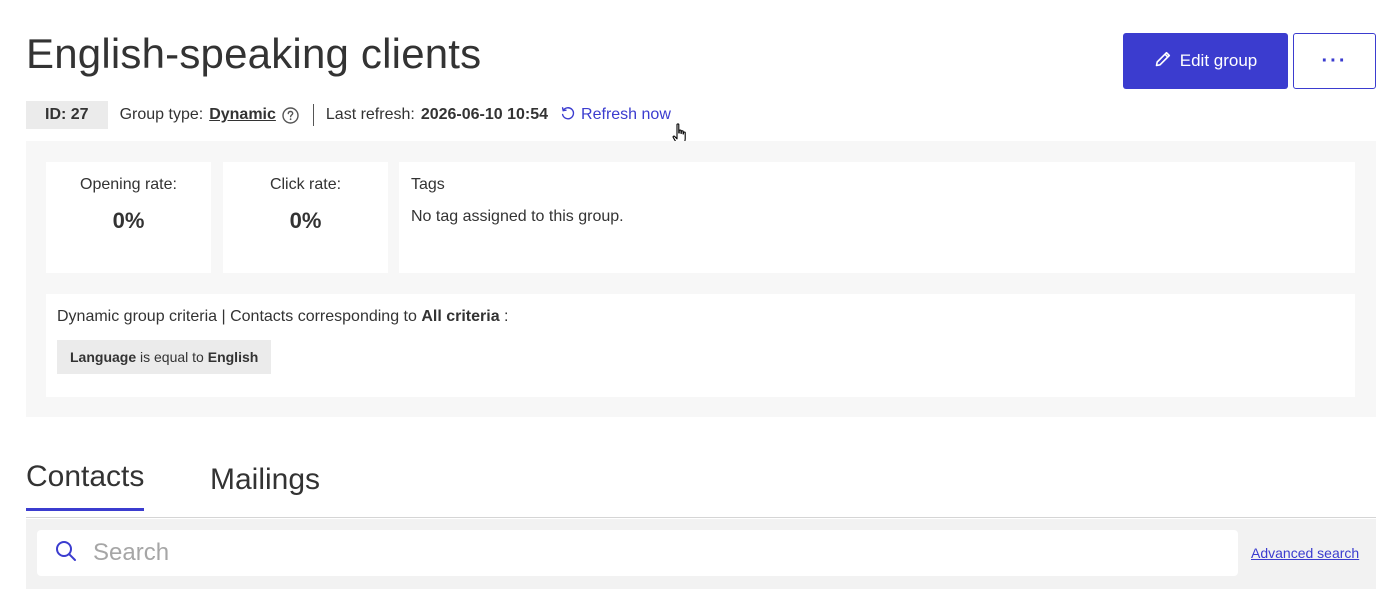  Describe the element at coordinates (877, 217) in the screenshot. I see `tags-card: Tags No tag assigned to this group.` at that location.